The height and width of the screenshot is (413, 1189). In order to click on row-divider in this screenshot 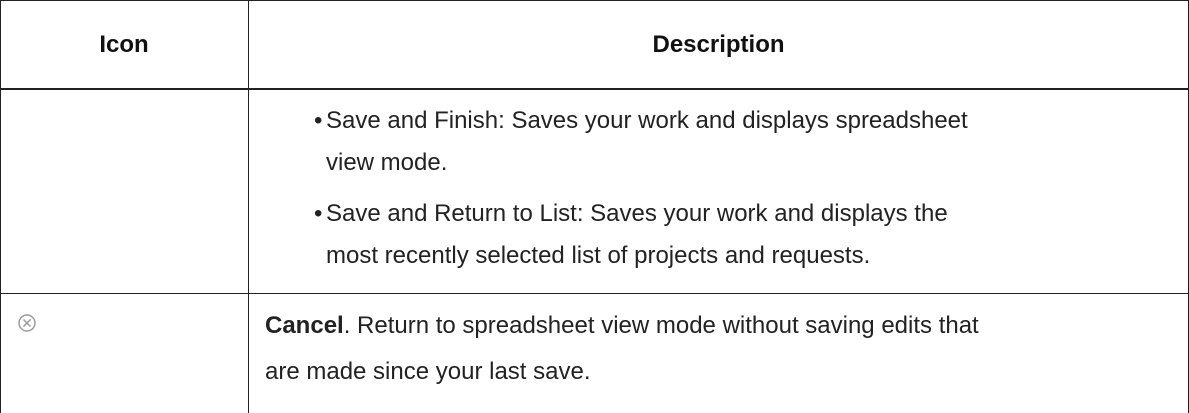, I will do `click(594, 293)`.